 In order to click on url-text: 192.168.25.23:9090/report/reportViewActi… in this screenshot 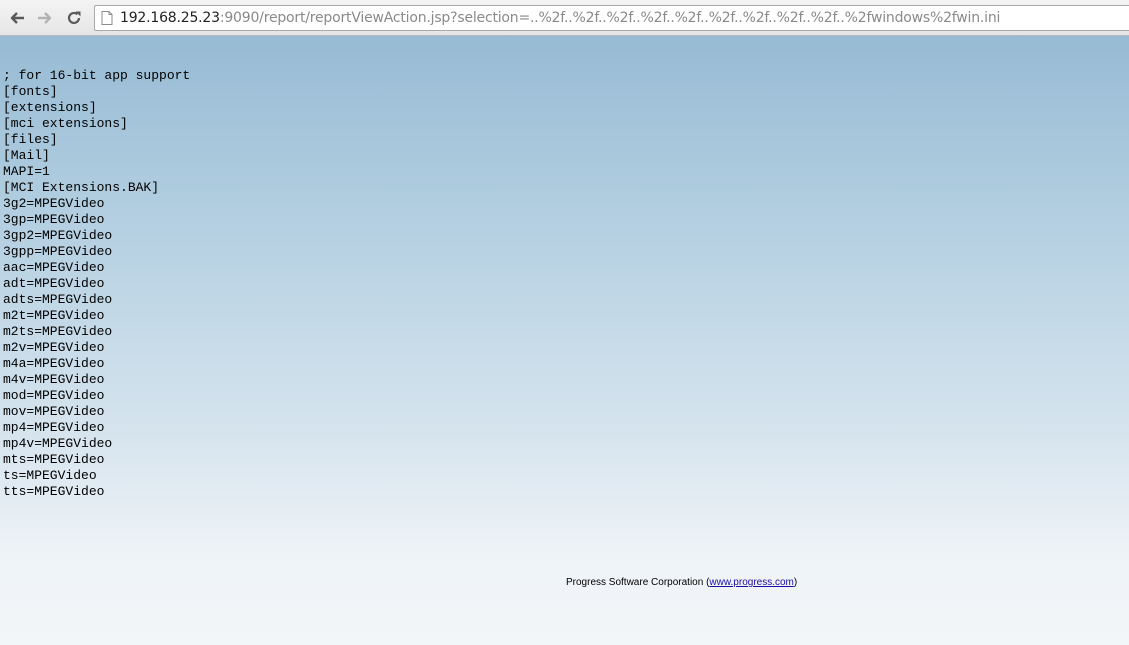, I will do `click(560, 18)`.